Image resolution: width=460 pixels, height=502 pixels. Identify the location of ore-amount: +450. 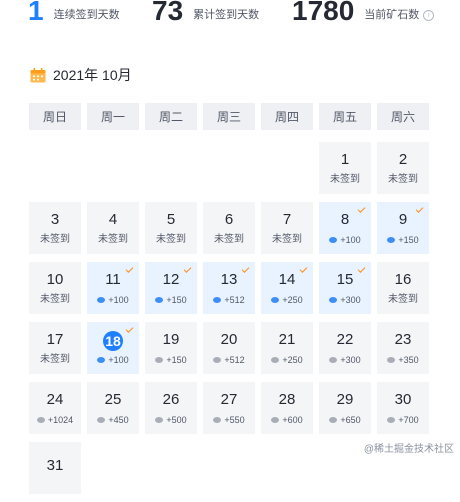
(118, 419).